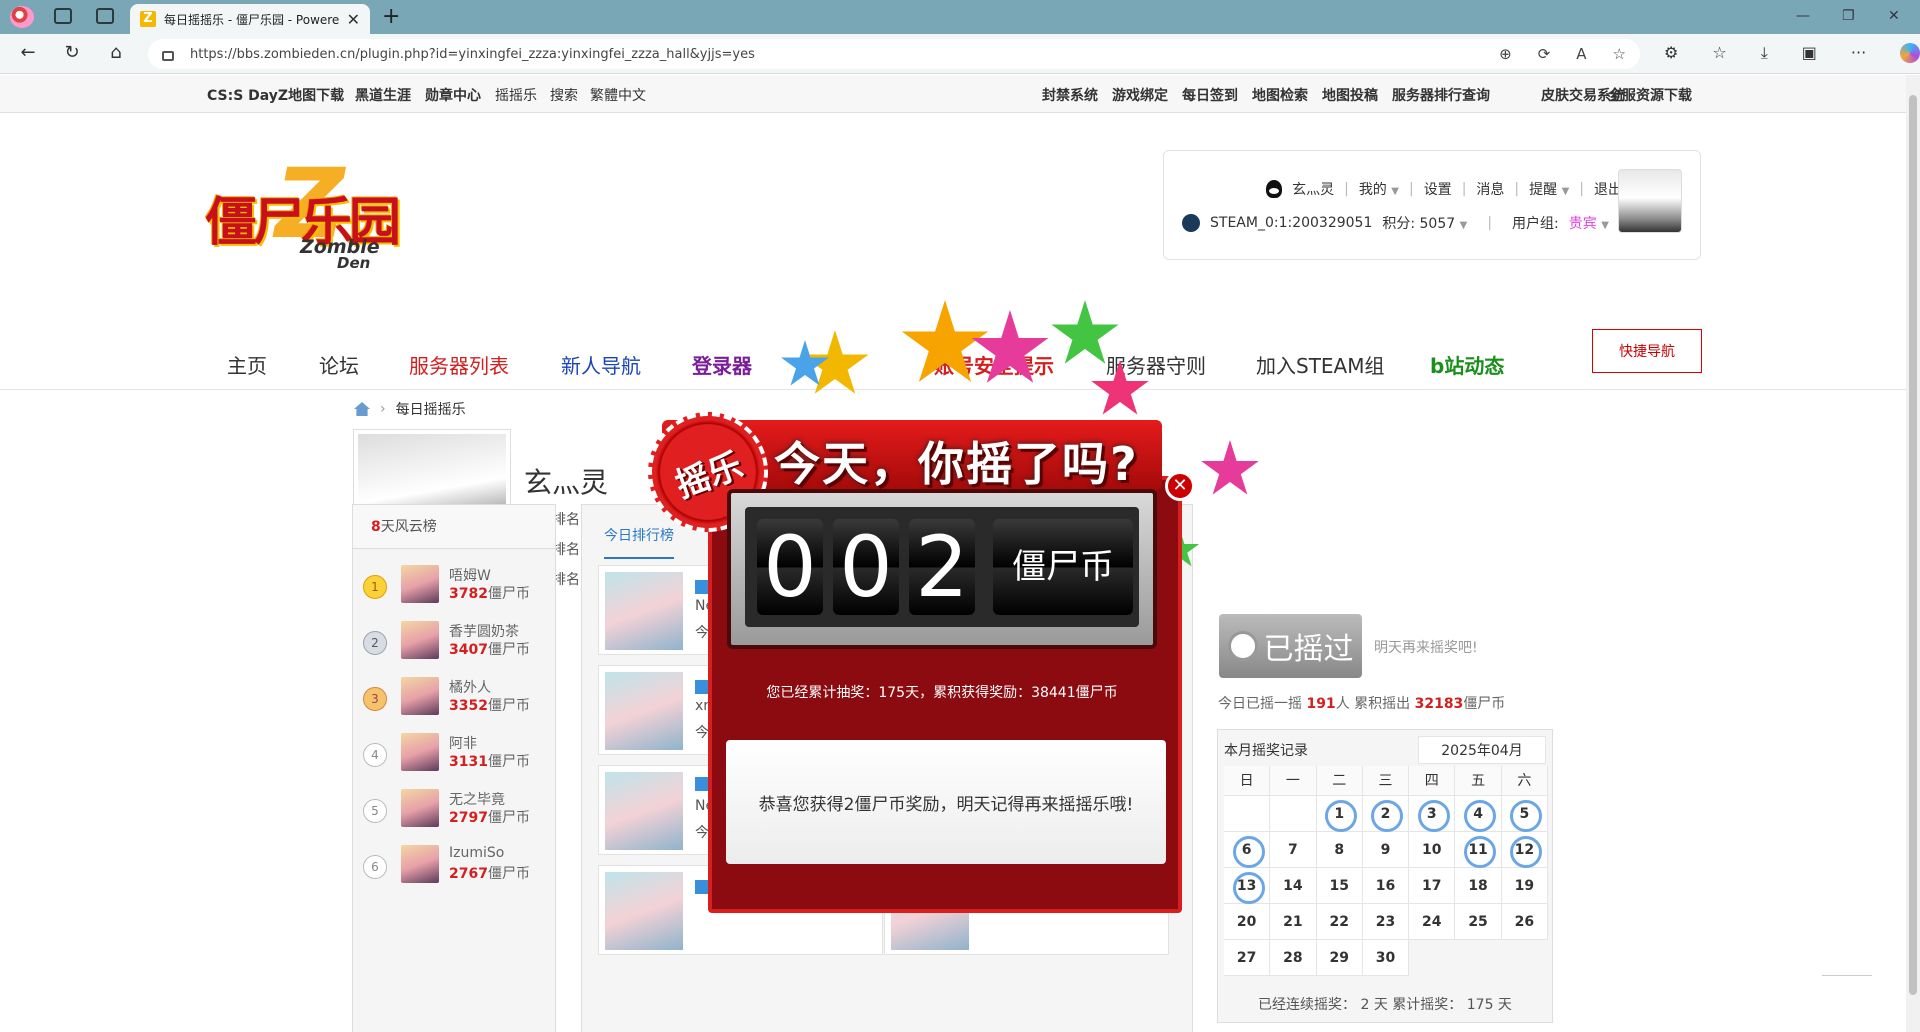 The width and height of the screenshot is (1920, 1032). Describe the element at coordinates (453, 863) in the screenshot. I see `leaderboard-row: 6 IzumiSo 2767僵尸币` at that location.